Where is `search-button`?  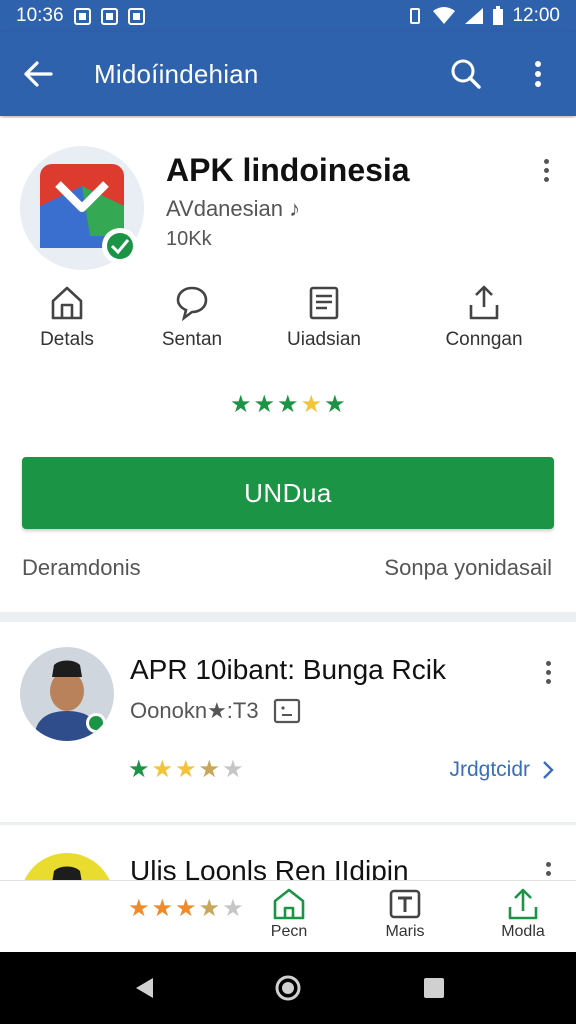 search-button is located at coordinates (466, 74).